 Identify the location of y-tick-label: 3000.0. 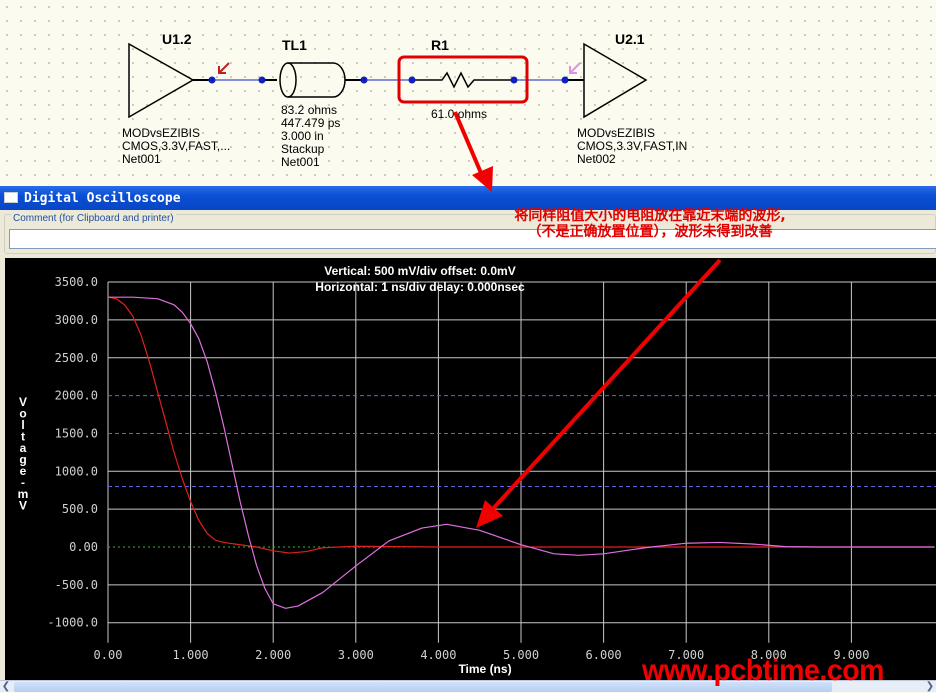
(76, 320).